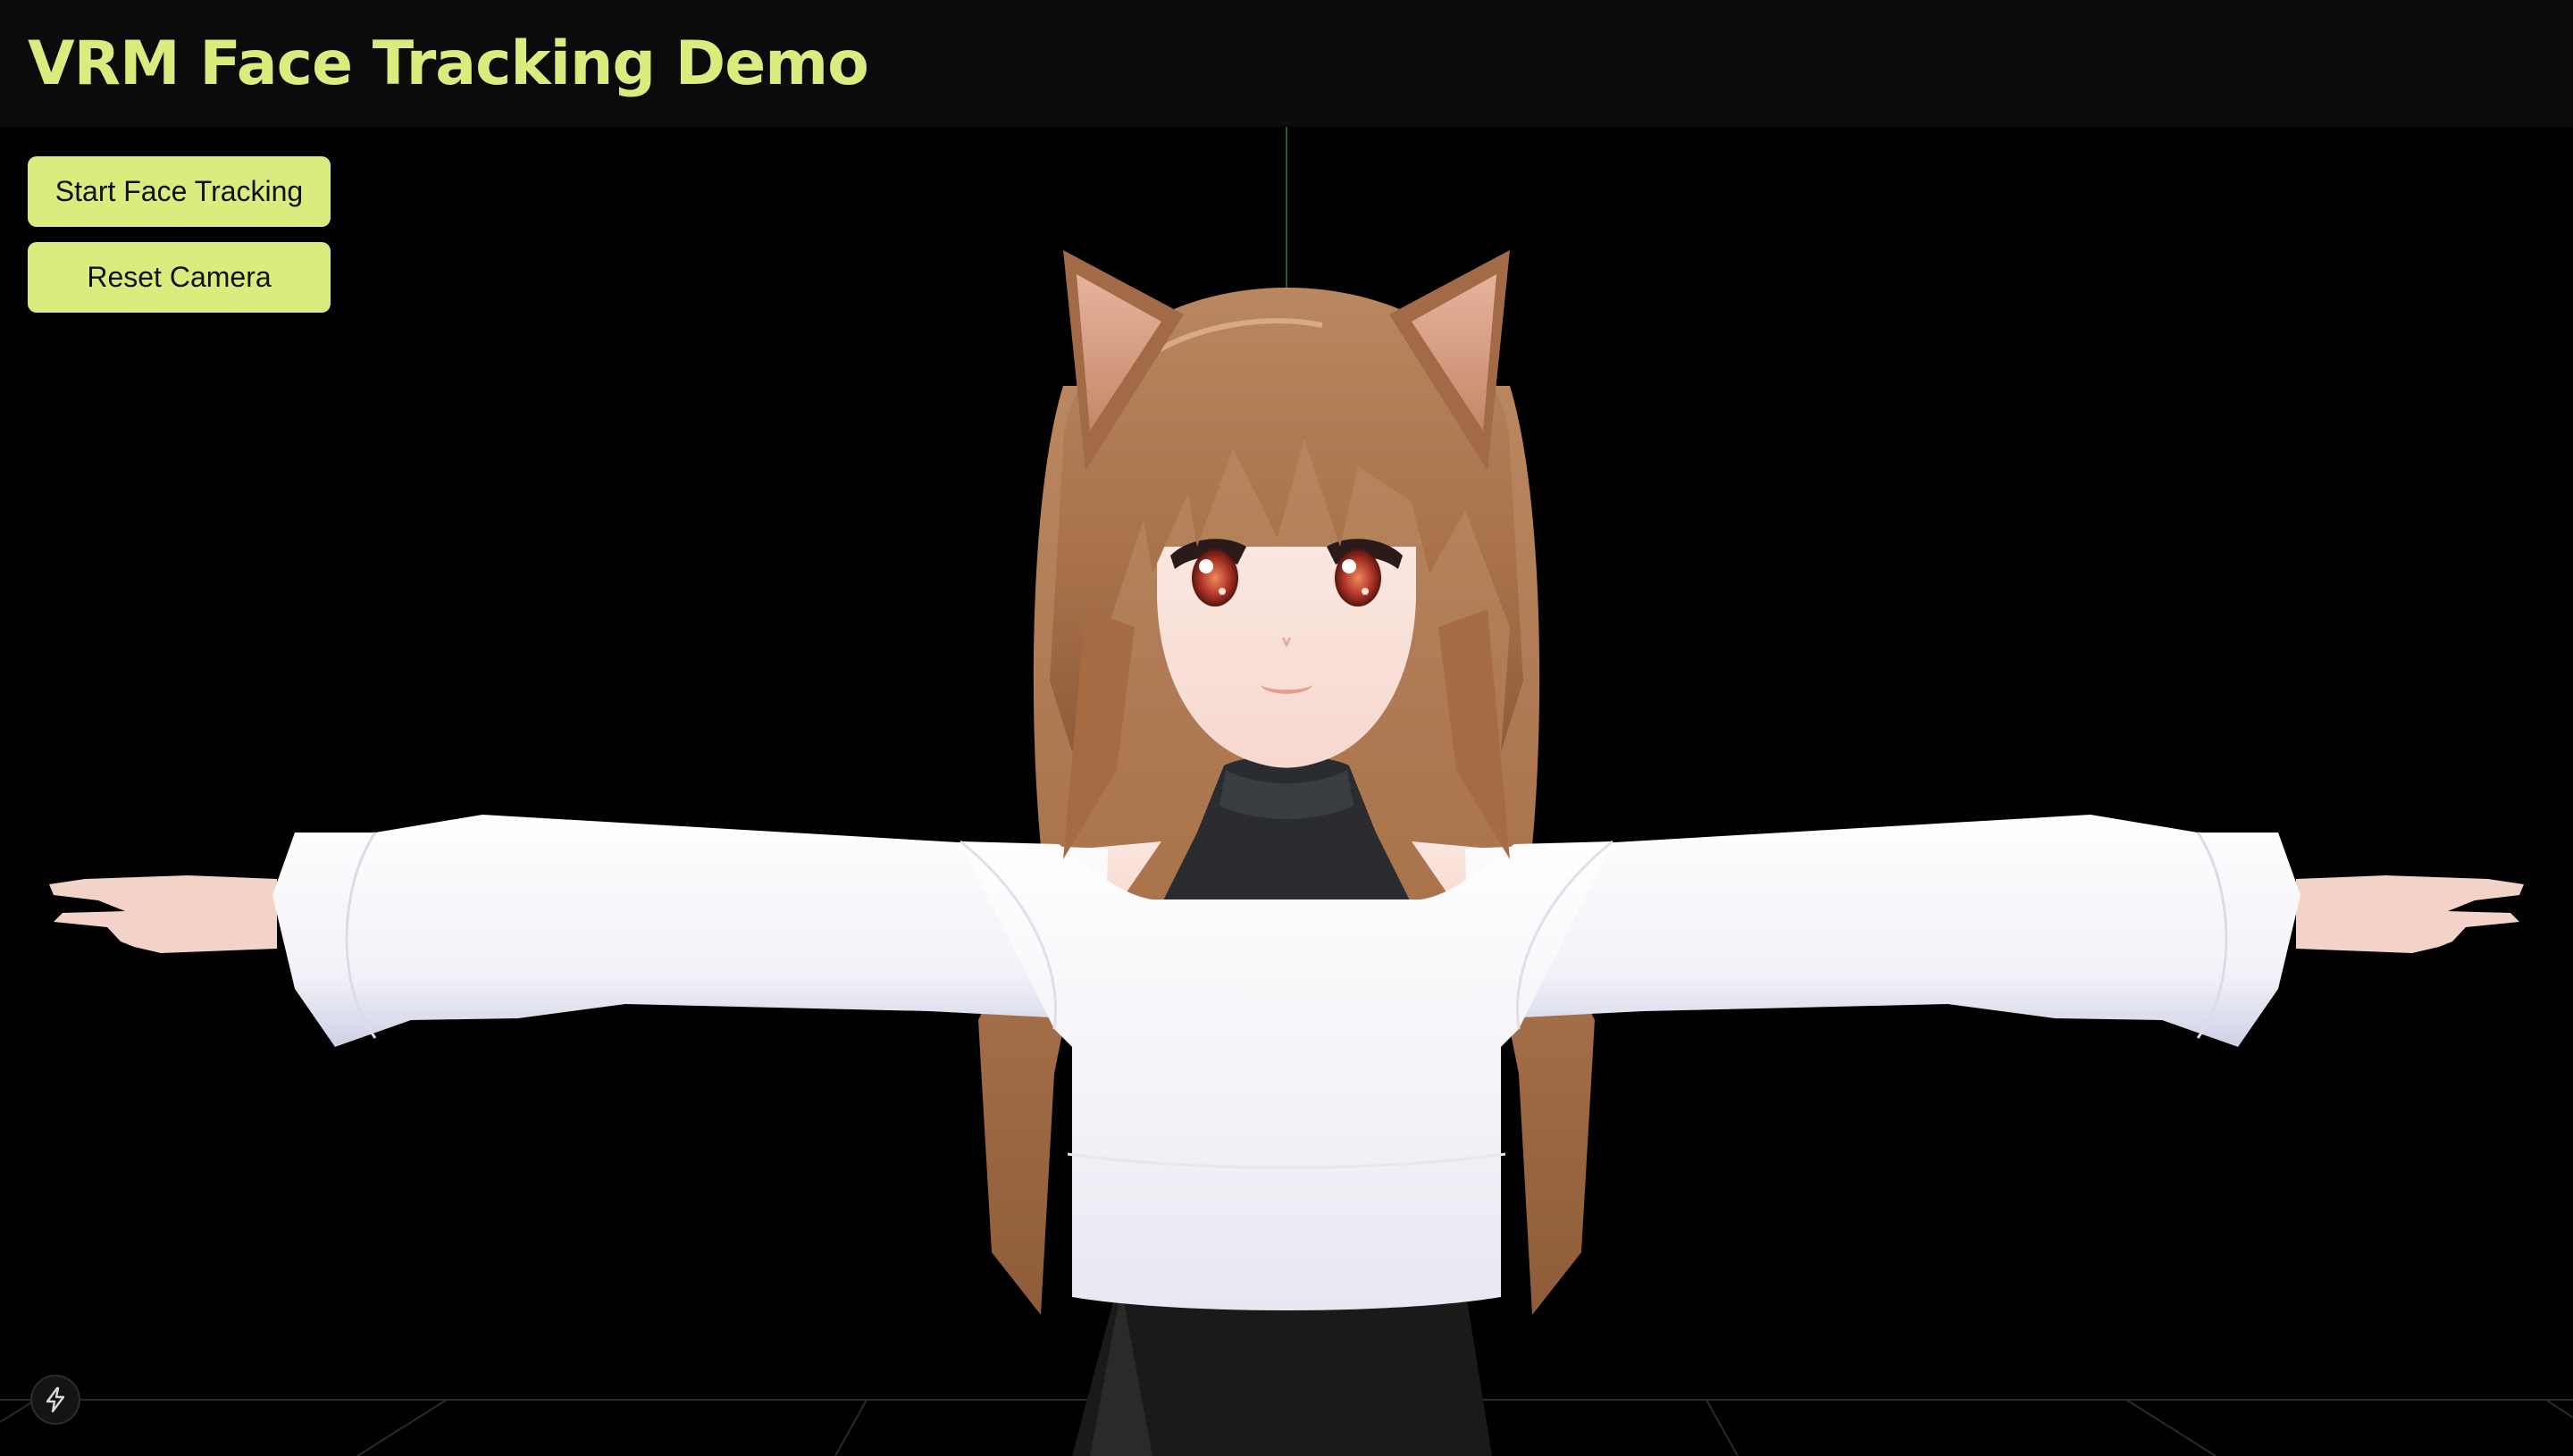 The image size is (2573, 1456). I want to click on top-bar: VRM Face Tracking Demo, so click(1286, 63).